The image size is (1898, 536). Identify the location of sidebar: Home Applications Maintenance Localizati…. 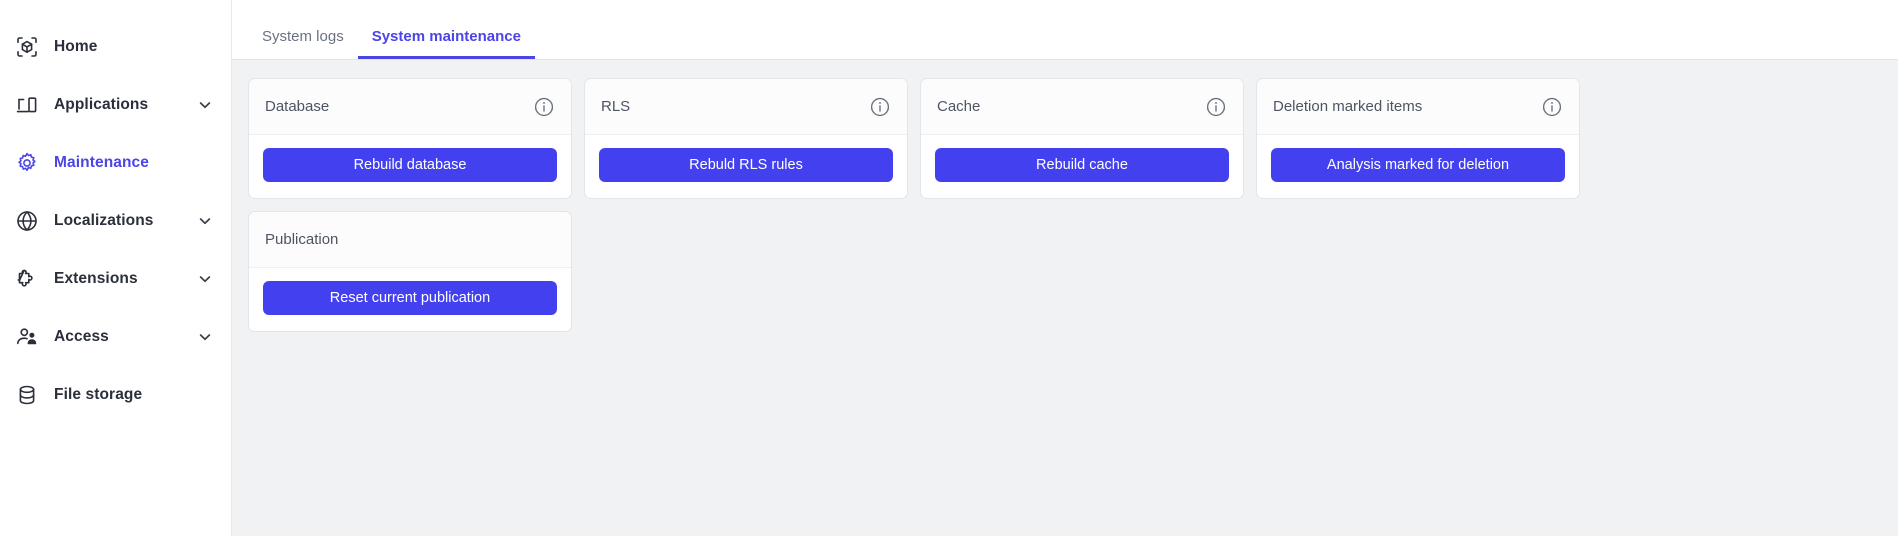
(116, 268).